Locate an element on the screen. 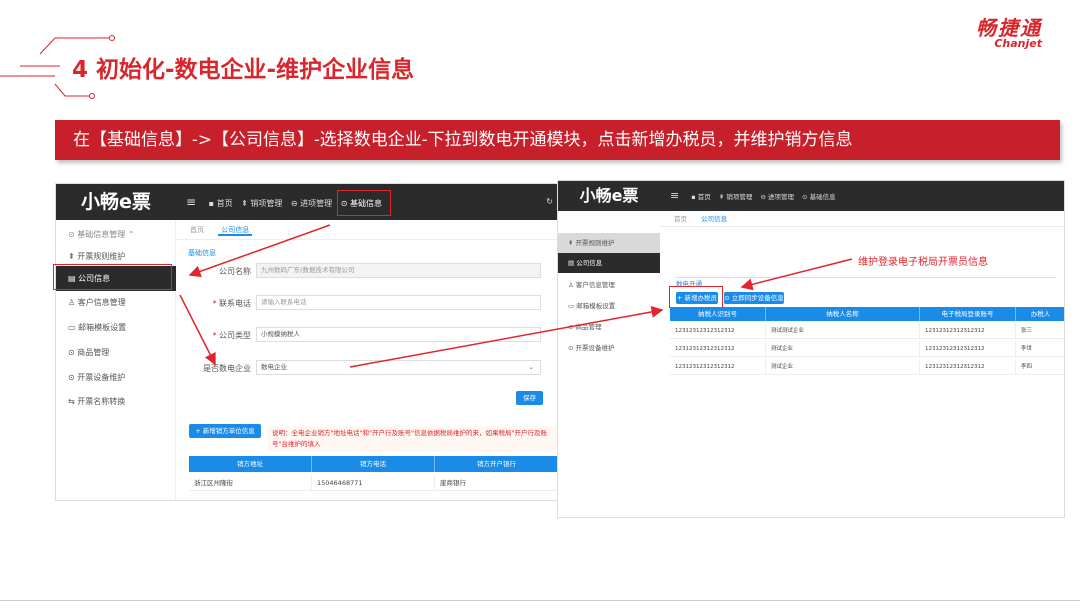 This screenshot has width=1080, height=610. seller-table-header: 销方地址 销方电话 销方开户银行 is located at coordinates (374, 464).